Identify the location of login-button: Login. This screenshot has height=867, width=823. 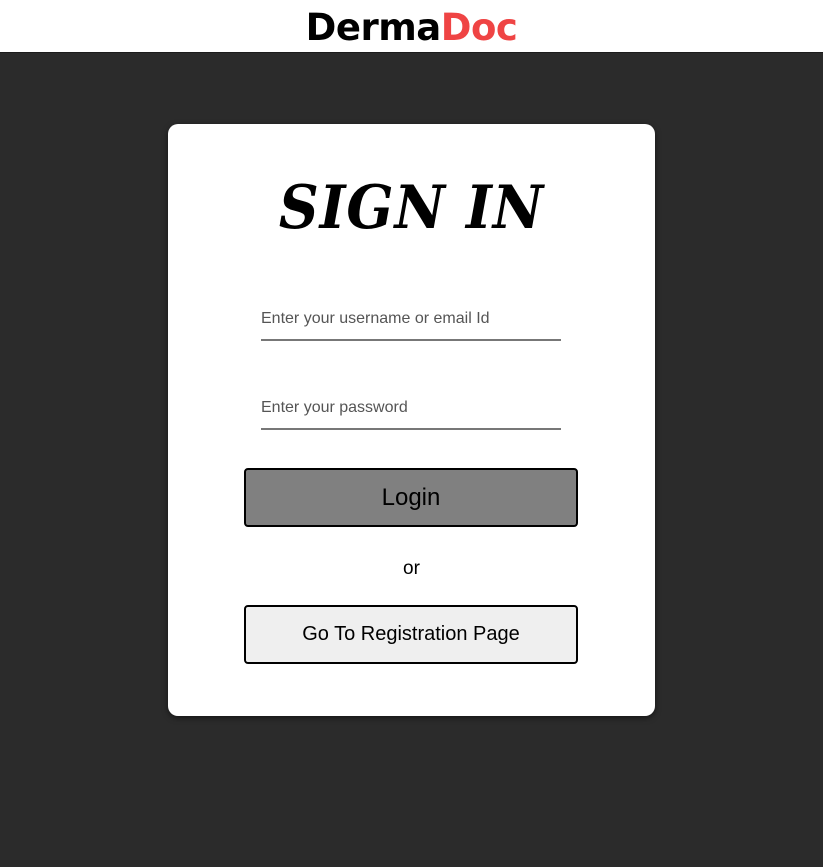
(411, 497).